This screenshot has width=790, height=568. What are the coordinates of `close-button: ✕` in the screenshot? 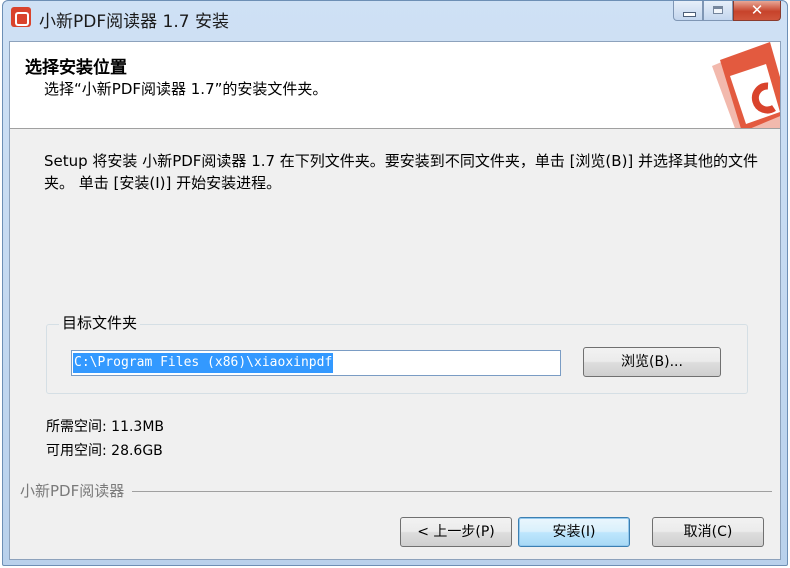 It's located at (757, 11).